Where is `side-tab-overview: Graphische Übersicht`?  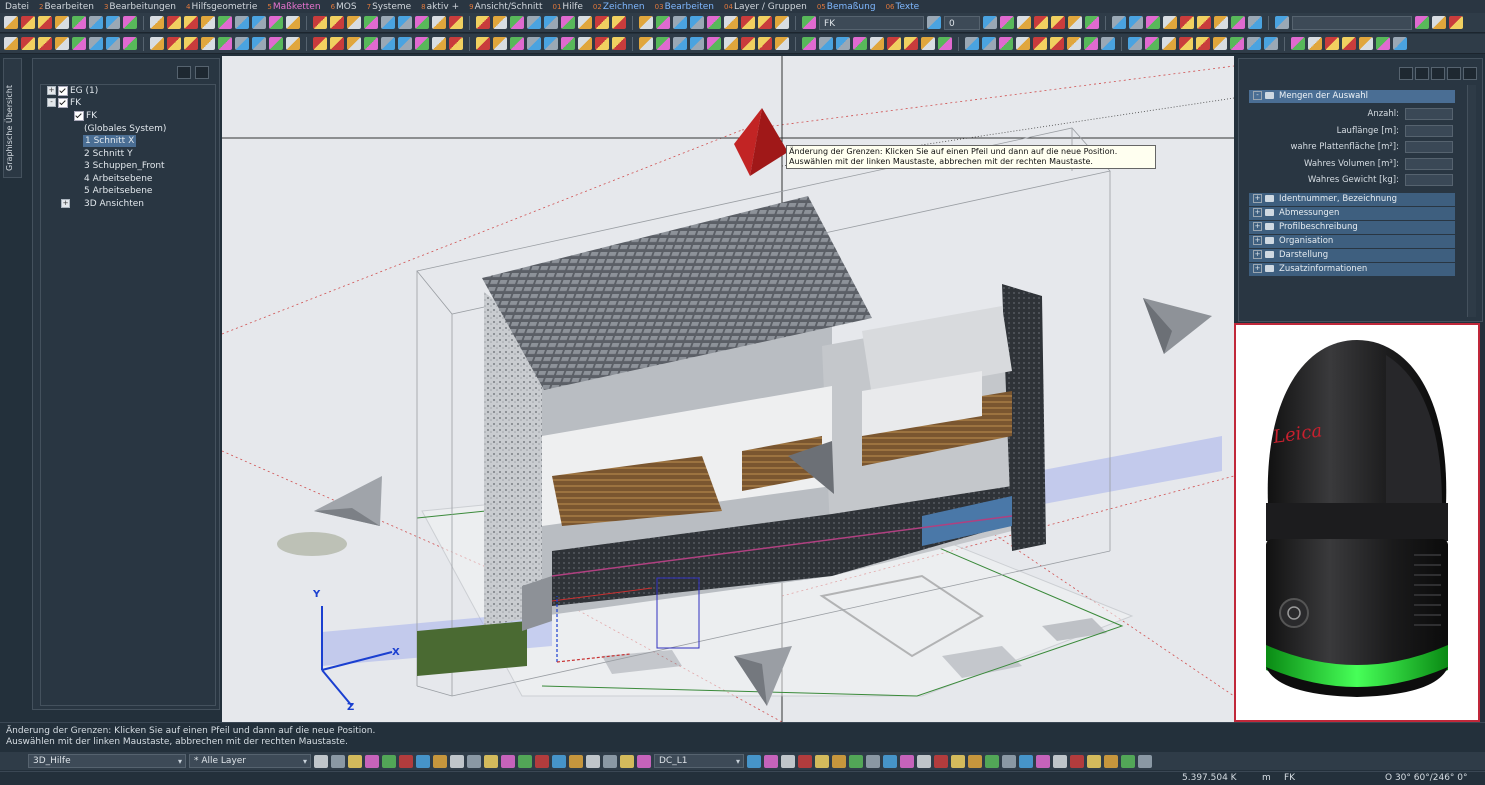 side-tab-overview: Graphische Übersicht is located at coordinates (12, 118).